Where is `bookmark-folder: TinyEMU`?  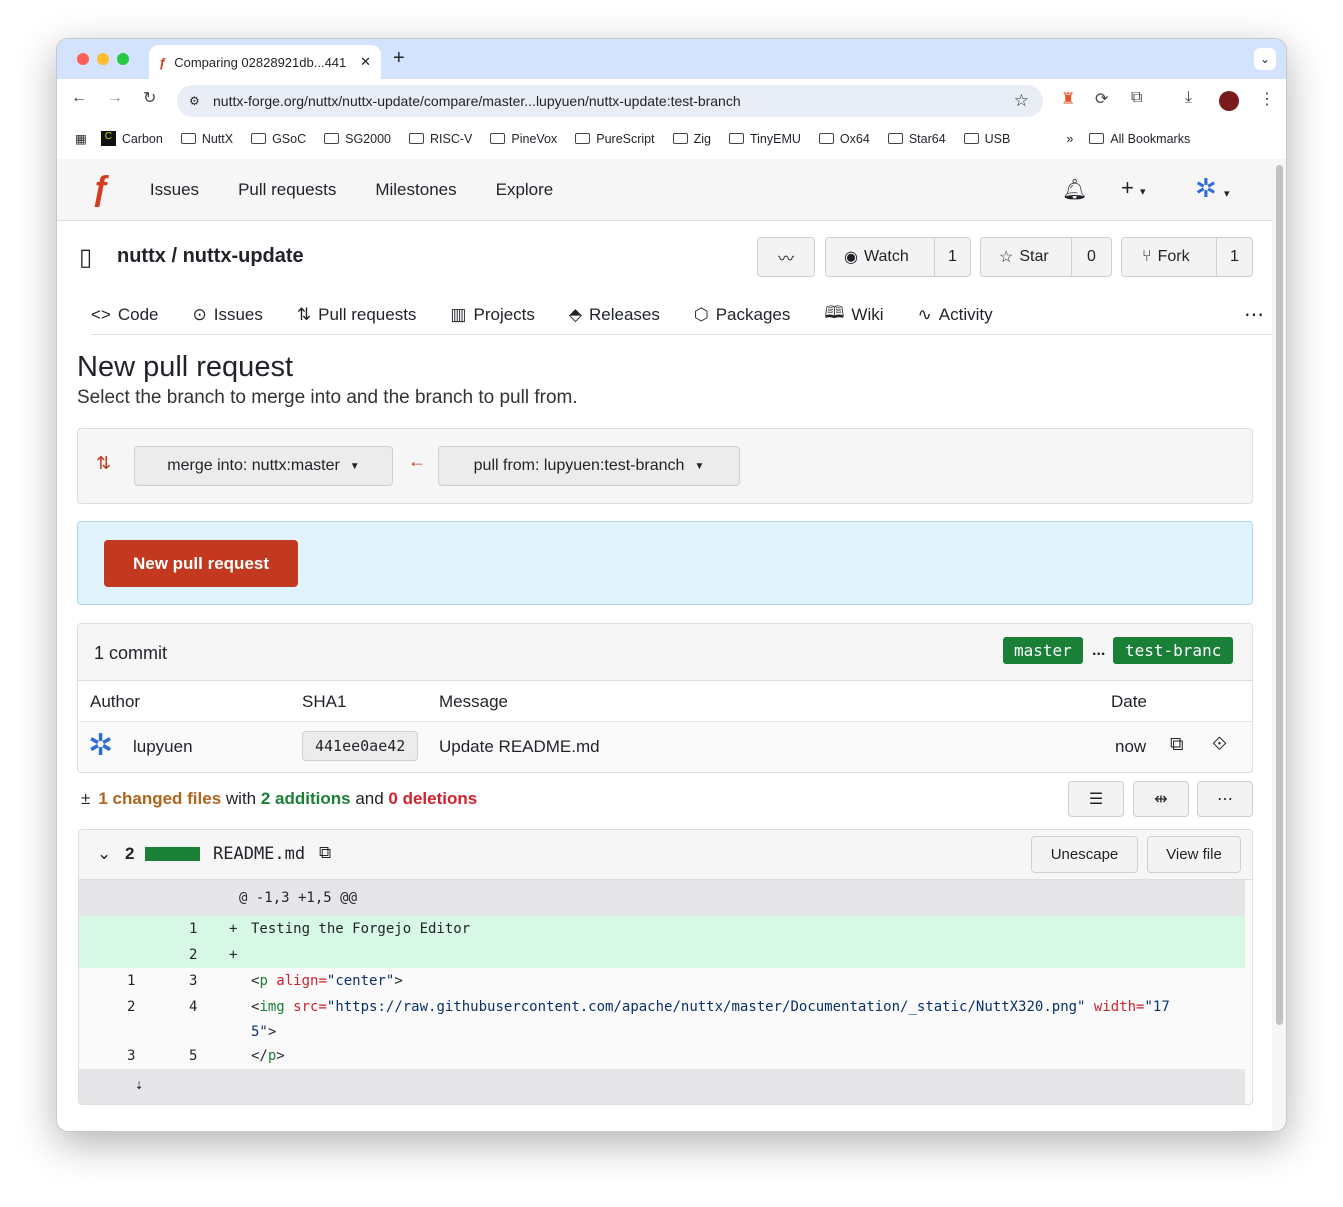 bookmark-folder: TinyEMU is located at coordinates (764, 139).